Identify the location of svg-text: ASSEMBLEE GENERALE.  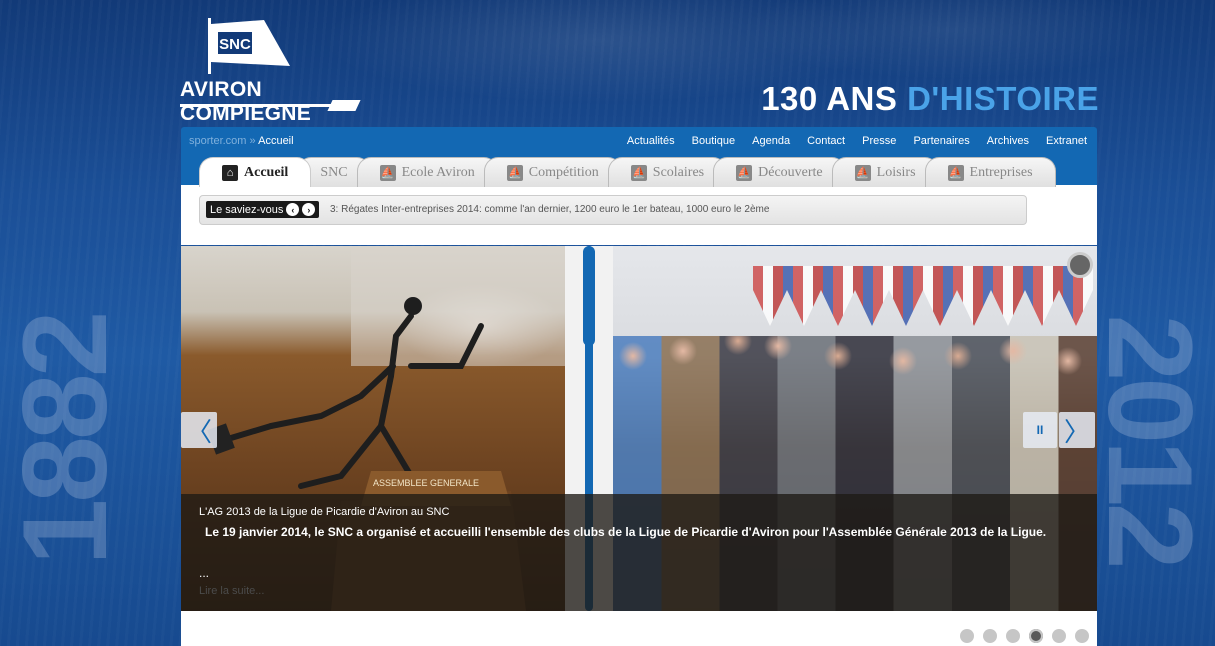
(426, 483).